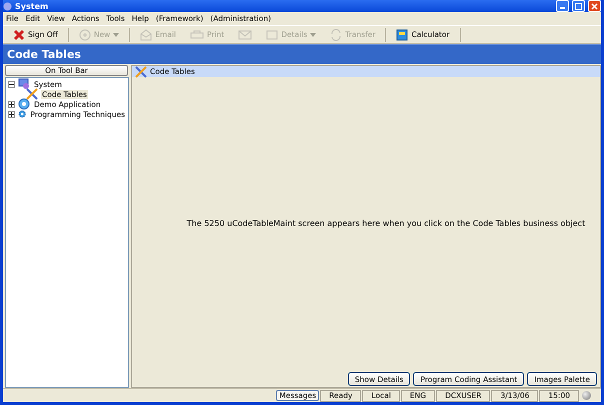 The height and width of the screenshot is (405, 604). Describe the element at coordinates (586, 395) in the screenshot. I see `status-light-icon` at that location.